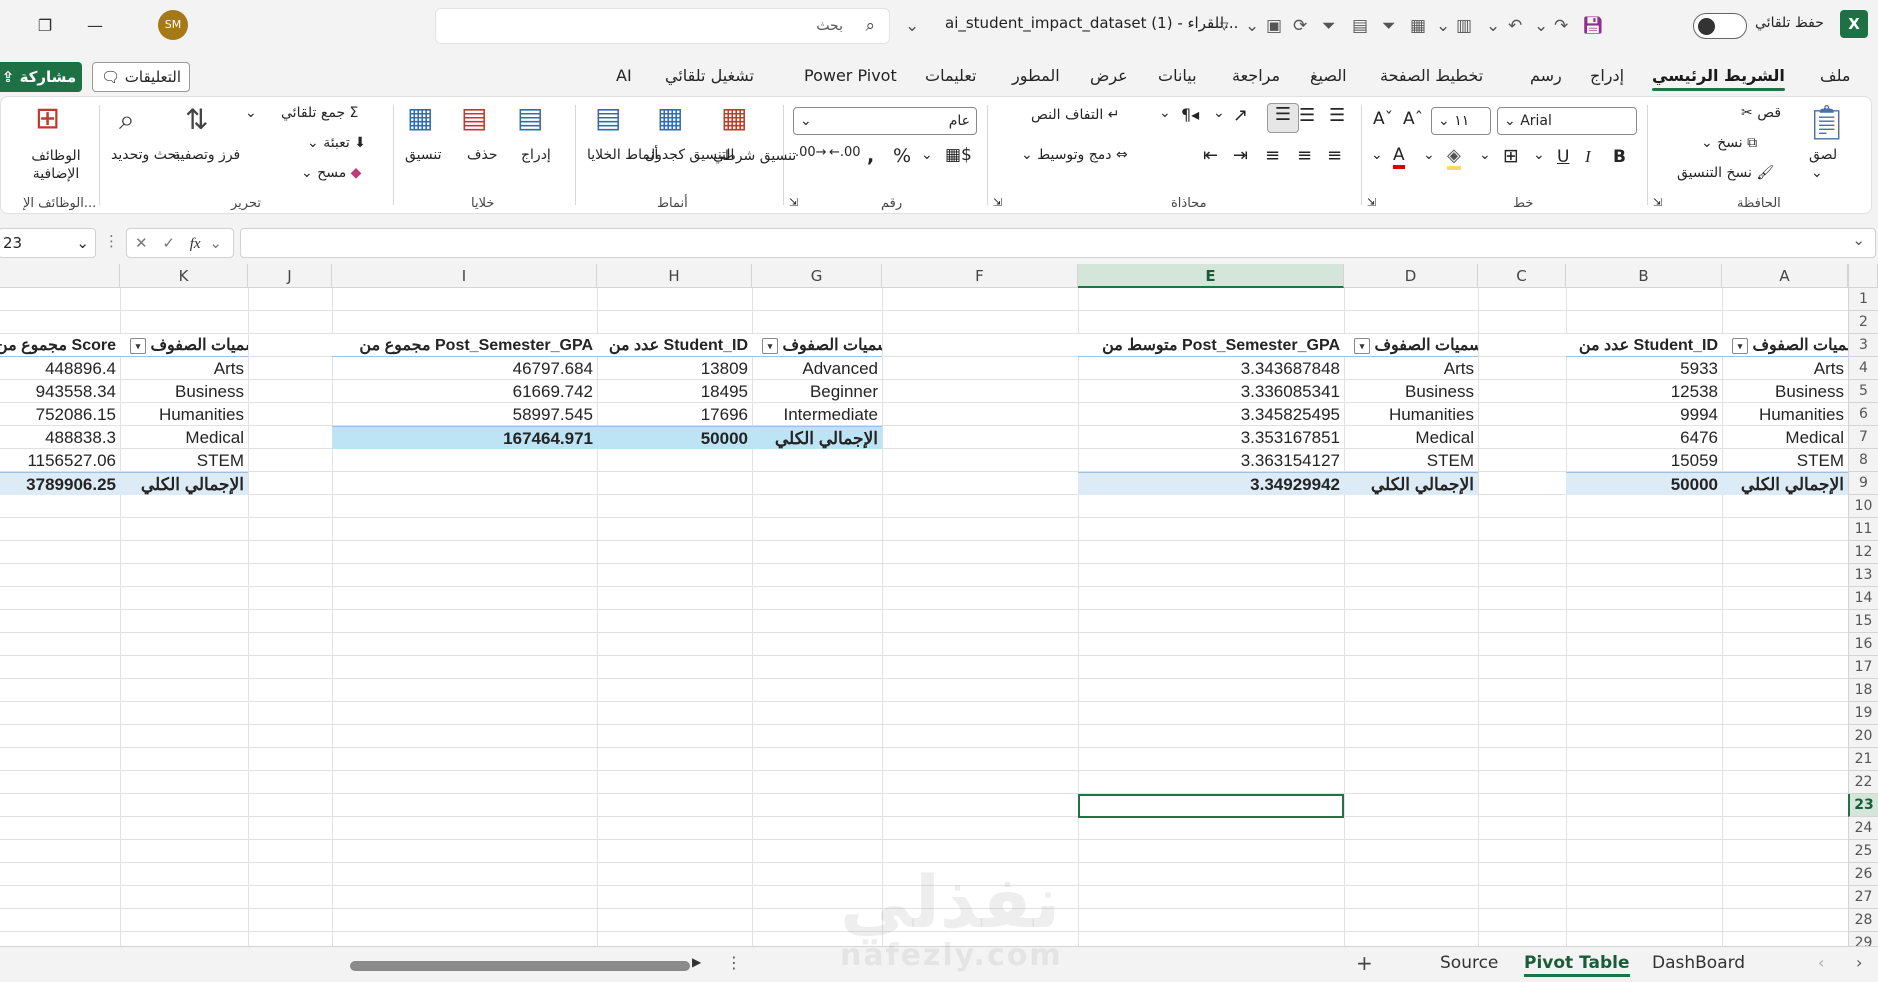  What do you see at coordinates (1211, 460) in the screenshot?
I see `pivot2-row-value: 3.363154127` at bounding box center [1211, 460].